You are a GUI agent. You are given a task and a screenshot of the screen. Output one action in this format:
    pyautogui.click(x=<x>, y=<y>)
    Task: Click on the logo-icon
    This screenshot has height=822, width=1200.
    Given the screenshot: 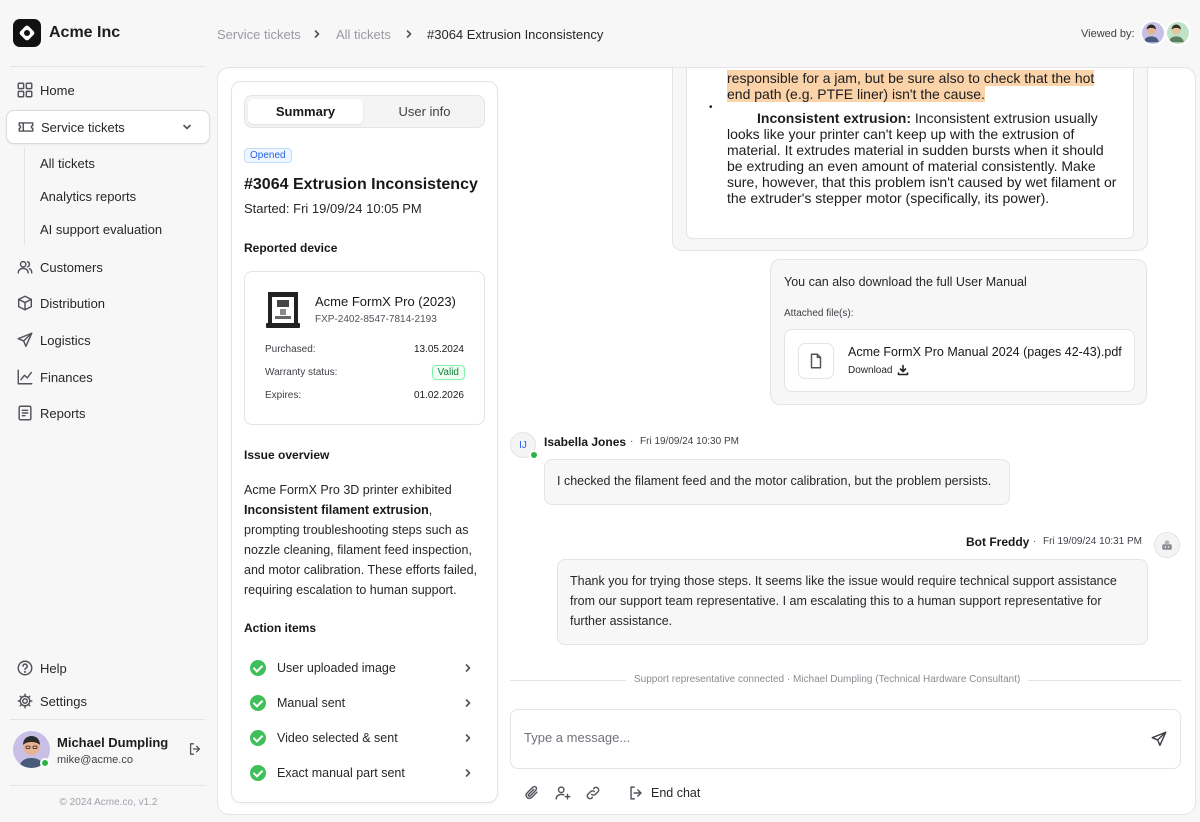 What is the action you would take?
    pyautogui.click(x=27, y=33)
    